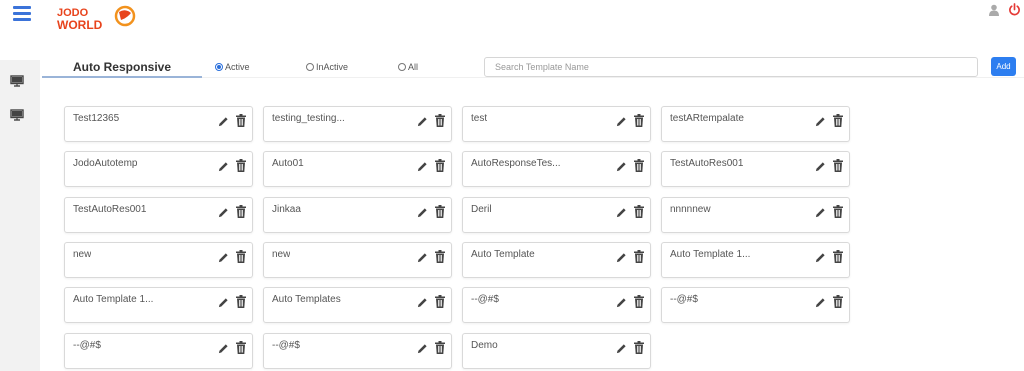  I want to click on template-card: Deril, so click(556, 215).